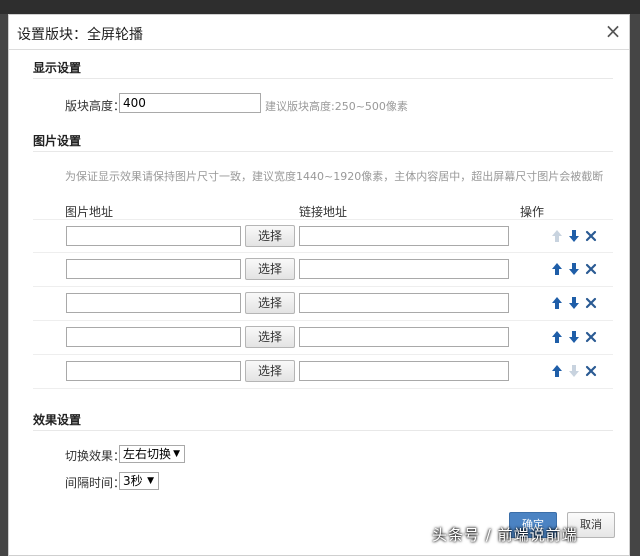  I want to click on interval-select: 3秒 ▼, so click(139, 481).